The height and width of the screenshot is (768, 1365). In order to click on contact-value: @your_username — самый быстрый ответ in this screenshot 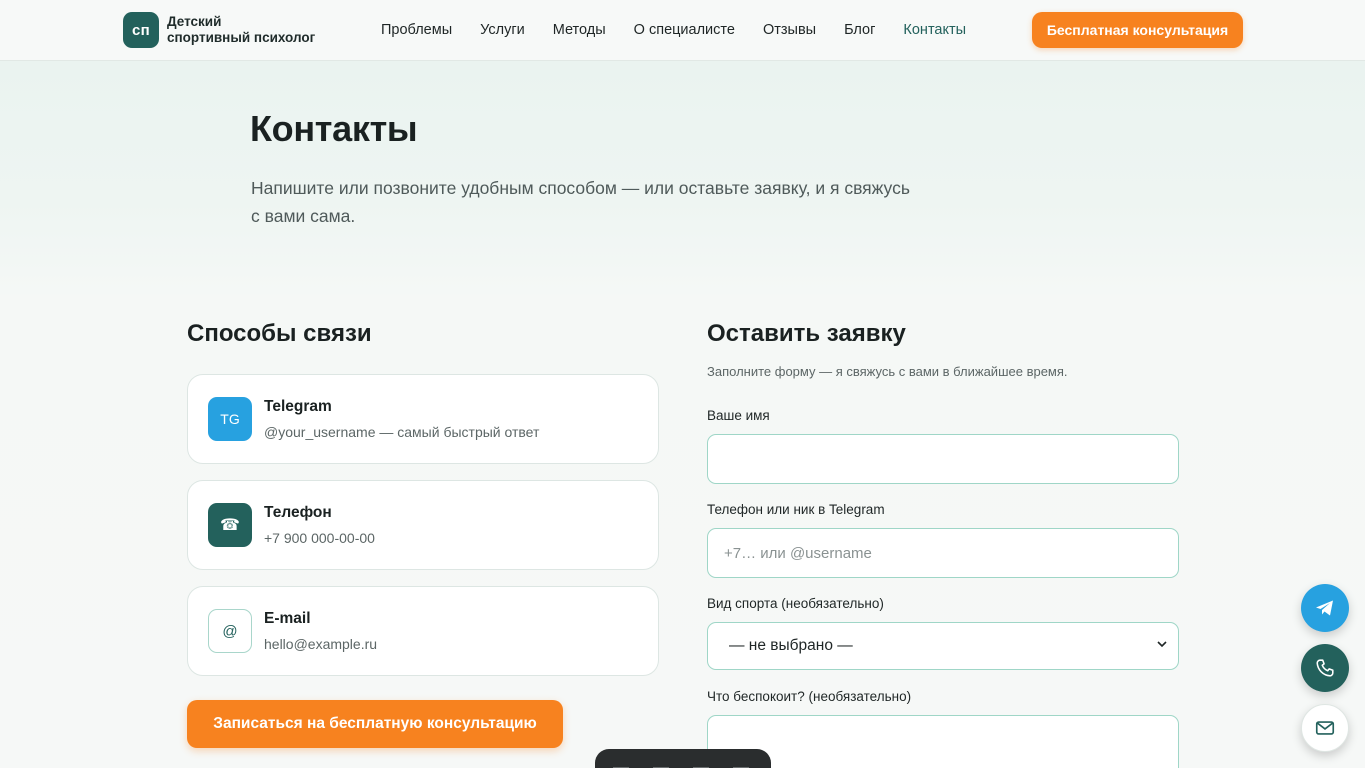, I will do `click(402, 432)`.